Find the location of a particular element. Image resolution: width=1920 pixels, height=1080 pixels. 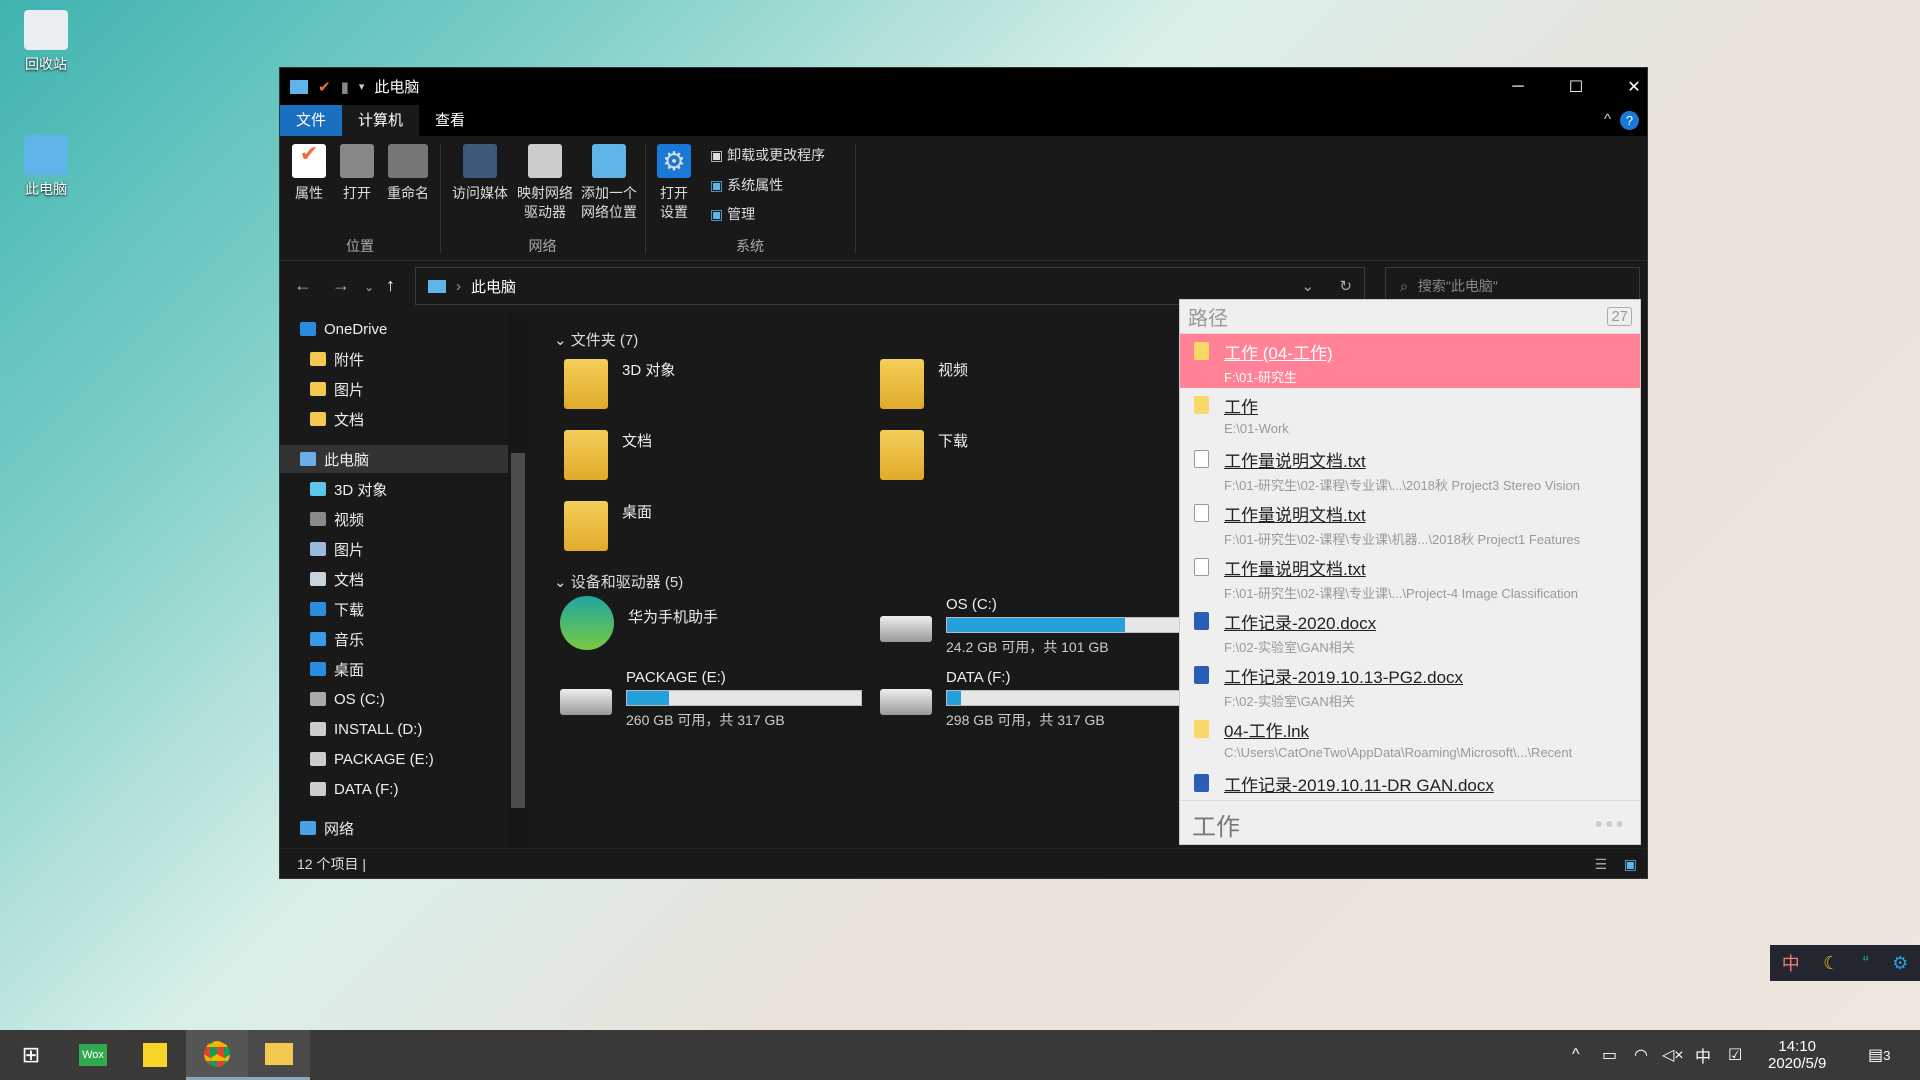

tab-computer: 计算机 is located at coordinates (381, 120).